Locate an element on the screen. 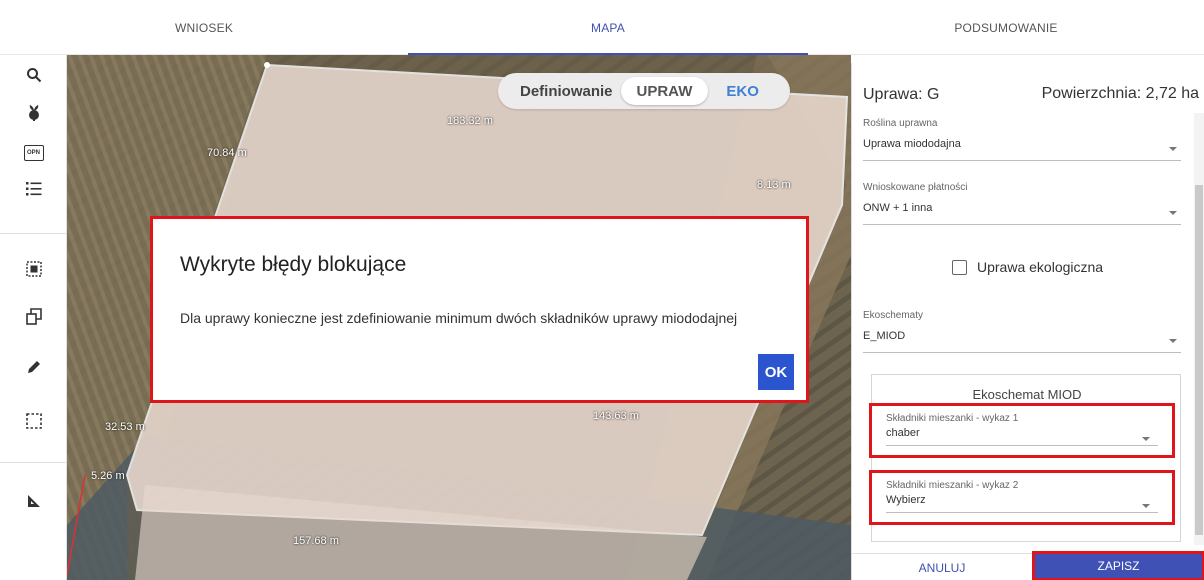 The height and width of the screenshot is (580, 1204). measure-label: 5.26 m is located at coordinates (108, 476).